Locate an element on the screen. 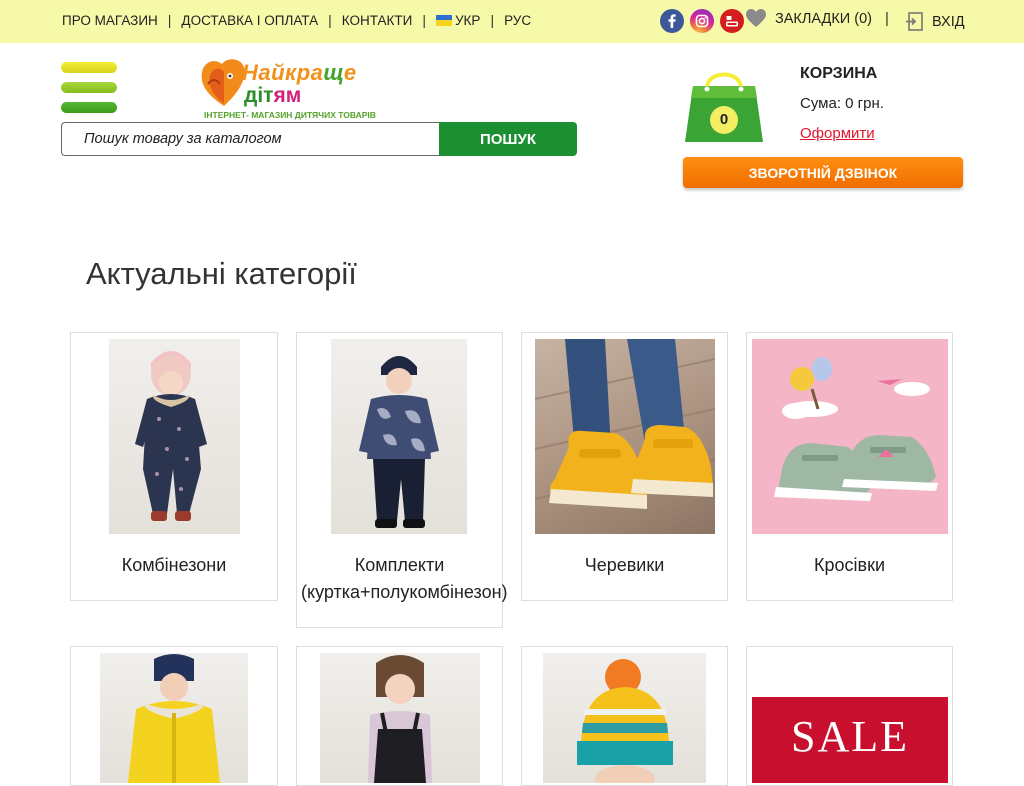 Image resolution: width=1024 pixels, height=786 pixels. category-card-hats is located at coordinates (624, 716).